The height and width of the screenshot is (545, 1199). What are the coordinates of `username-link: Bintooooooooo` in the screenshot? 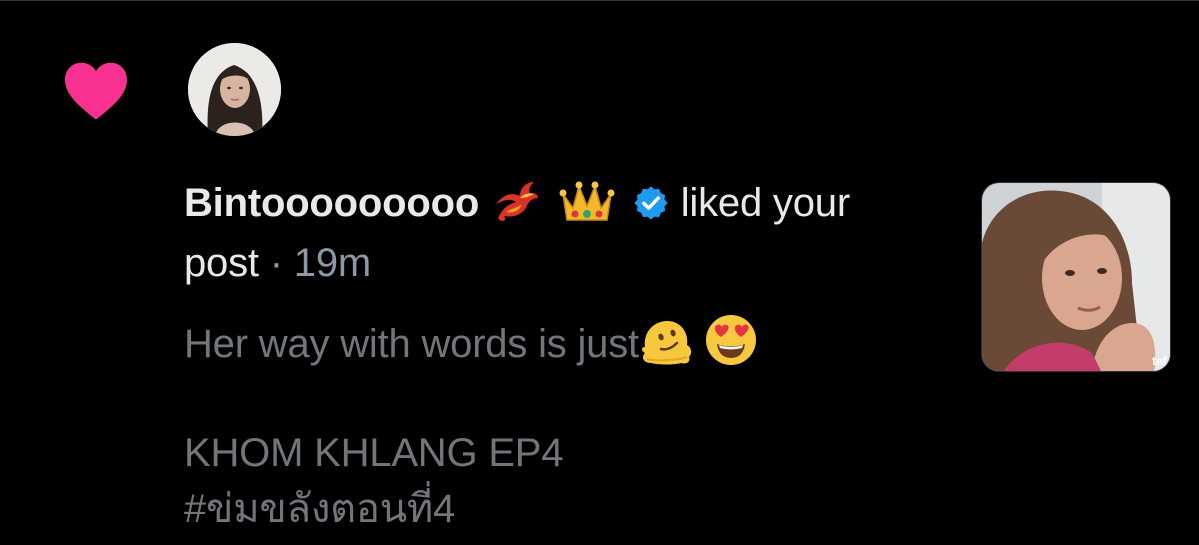 It's located at (331, 203).